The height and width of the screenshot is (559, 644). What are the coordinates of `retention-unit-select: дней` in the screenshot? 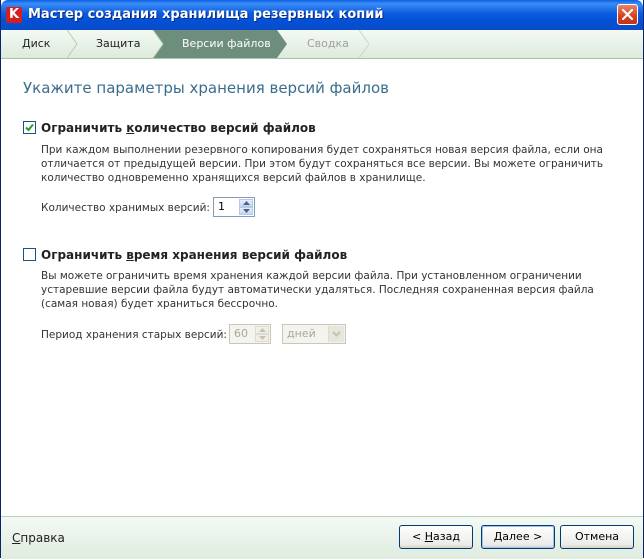 It's located at (314, 334).